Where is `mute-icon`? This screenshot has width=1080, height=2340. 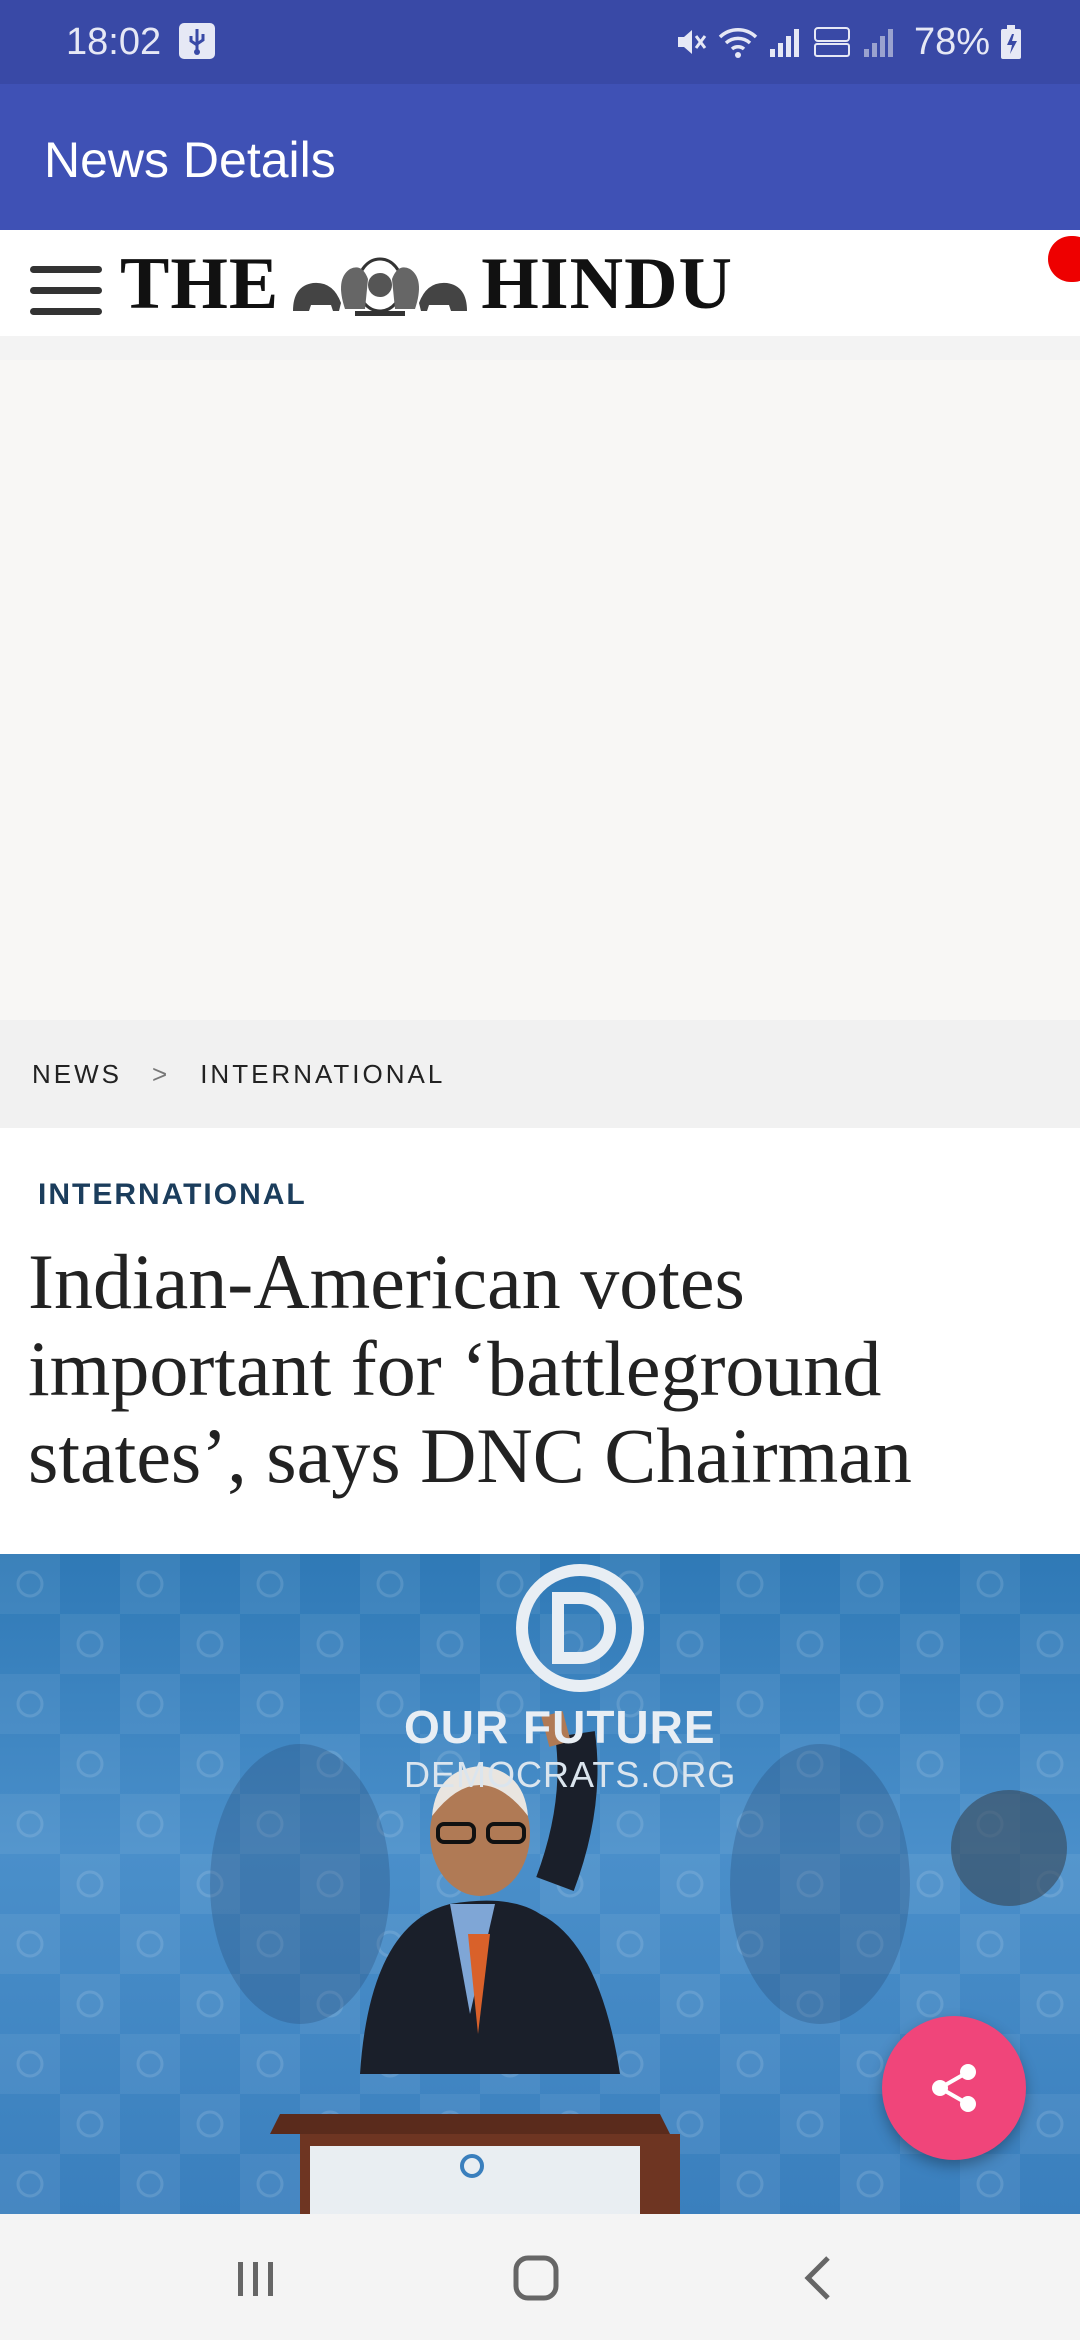 mute-icon is located at coordinates (692, 42).